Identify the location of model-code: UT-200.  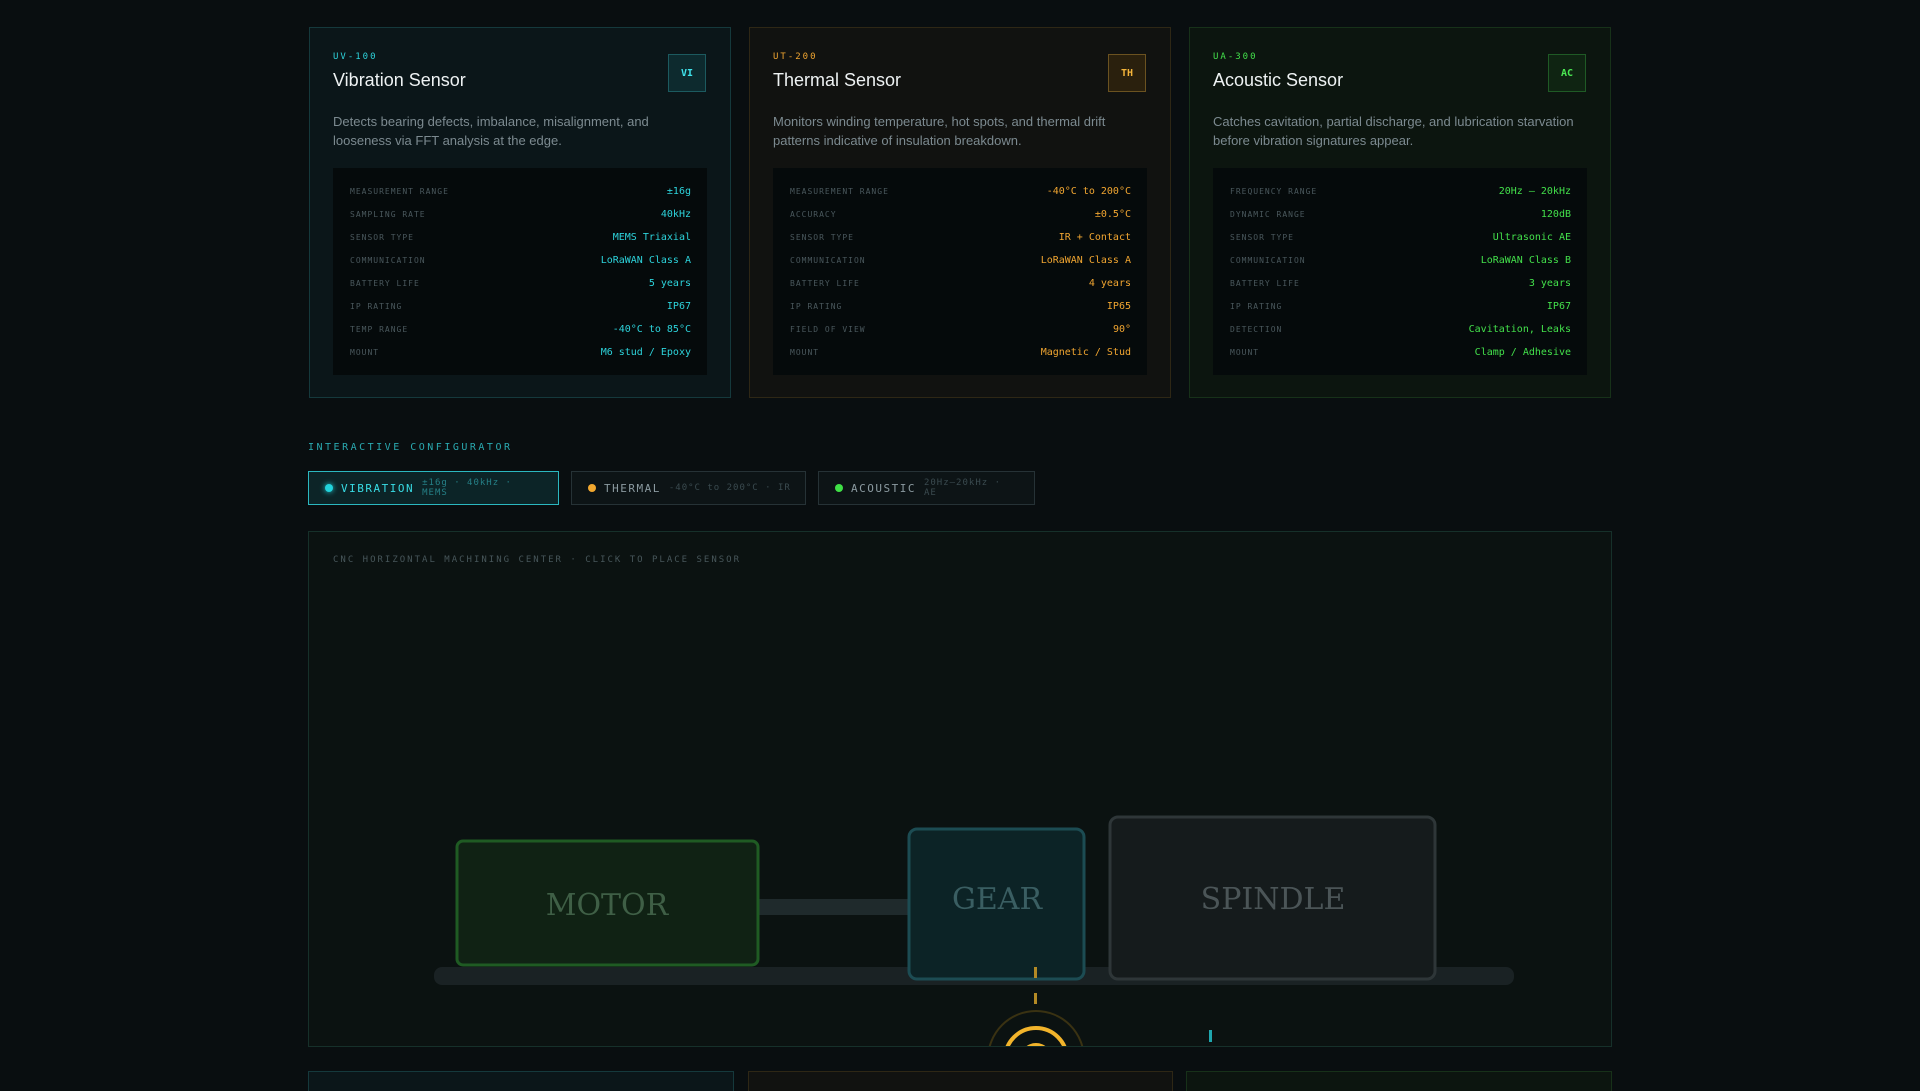
(795, 57).